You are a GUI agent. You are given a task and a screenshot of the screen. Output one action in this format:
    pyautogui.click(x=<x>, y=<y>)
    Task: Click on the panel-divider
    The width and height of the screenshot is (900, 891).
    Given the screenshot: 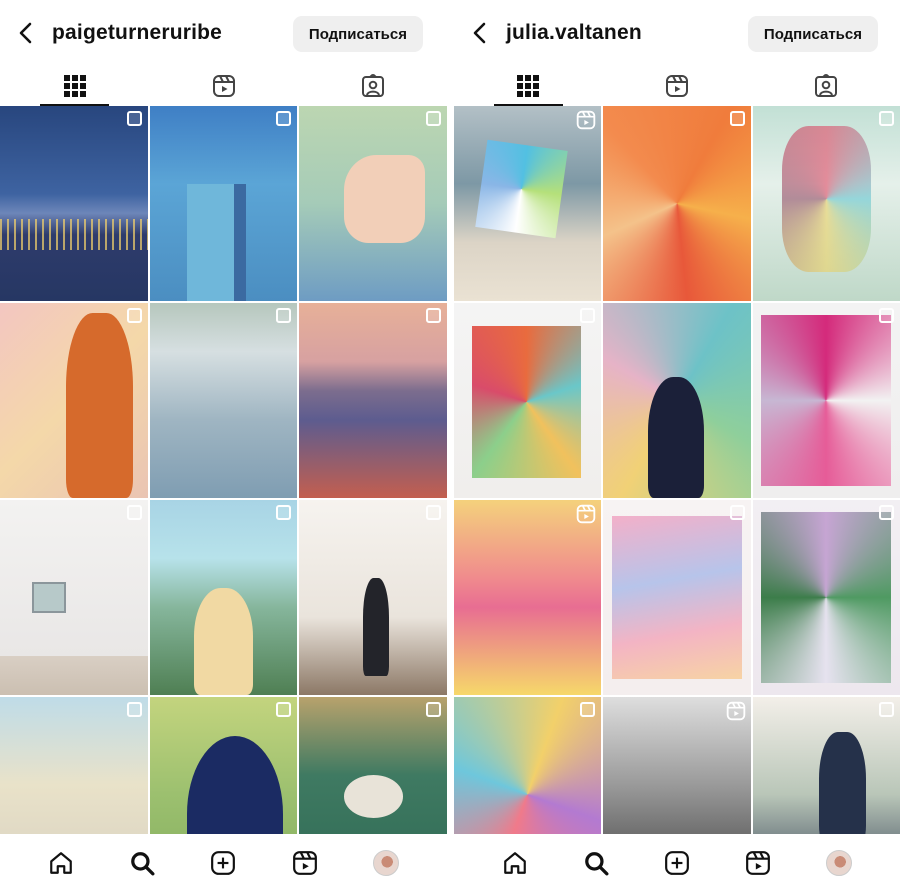 What is the action you would take?
    pyautogui.click(x=450, y=445)
    